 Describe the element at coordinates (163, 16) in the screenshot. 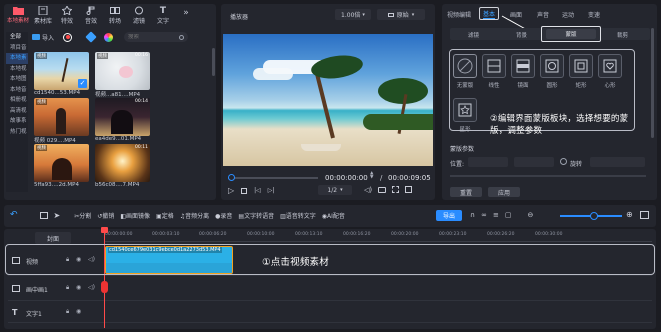

I see `toolbar-text: T 文字` at that location.